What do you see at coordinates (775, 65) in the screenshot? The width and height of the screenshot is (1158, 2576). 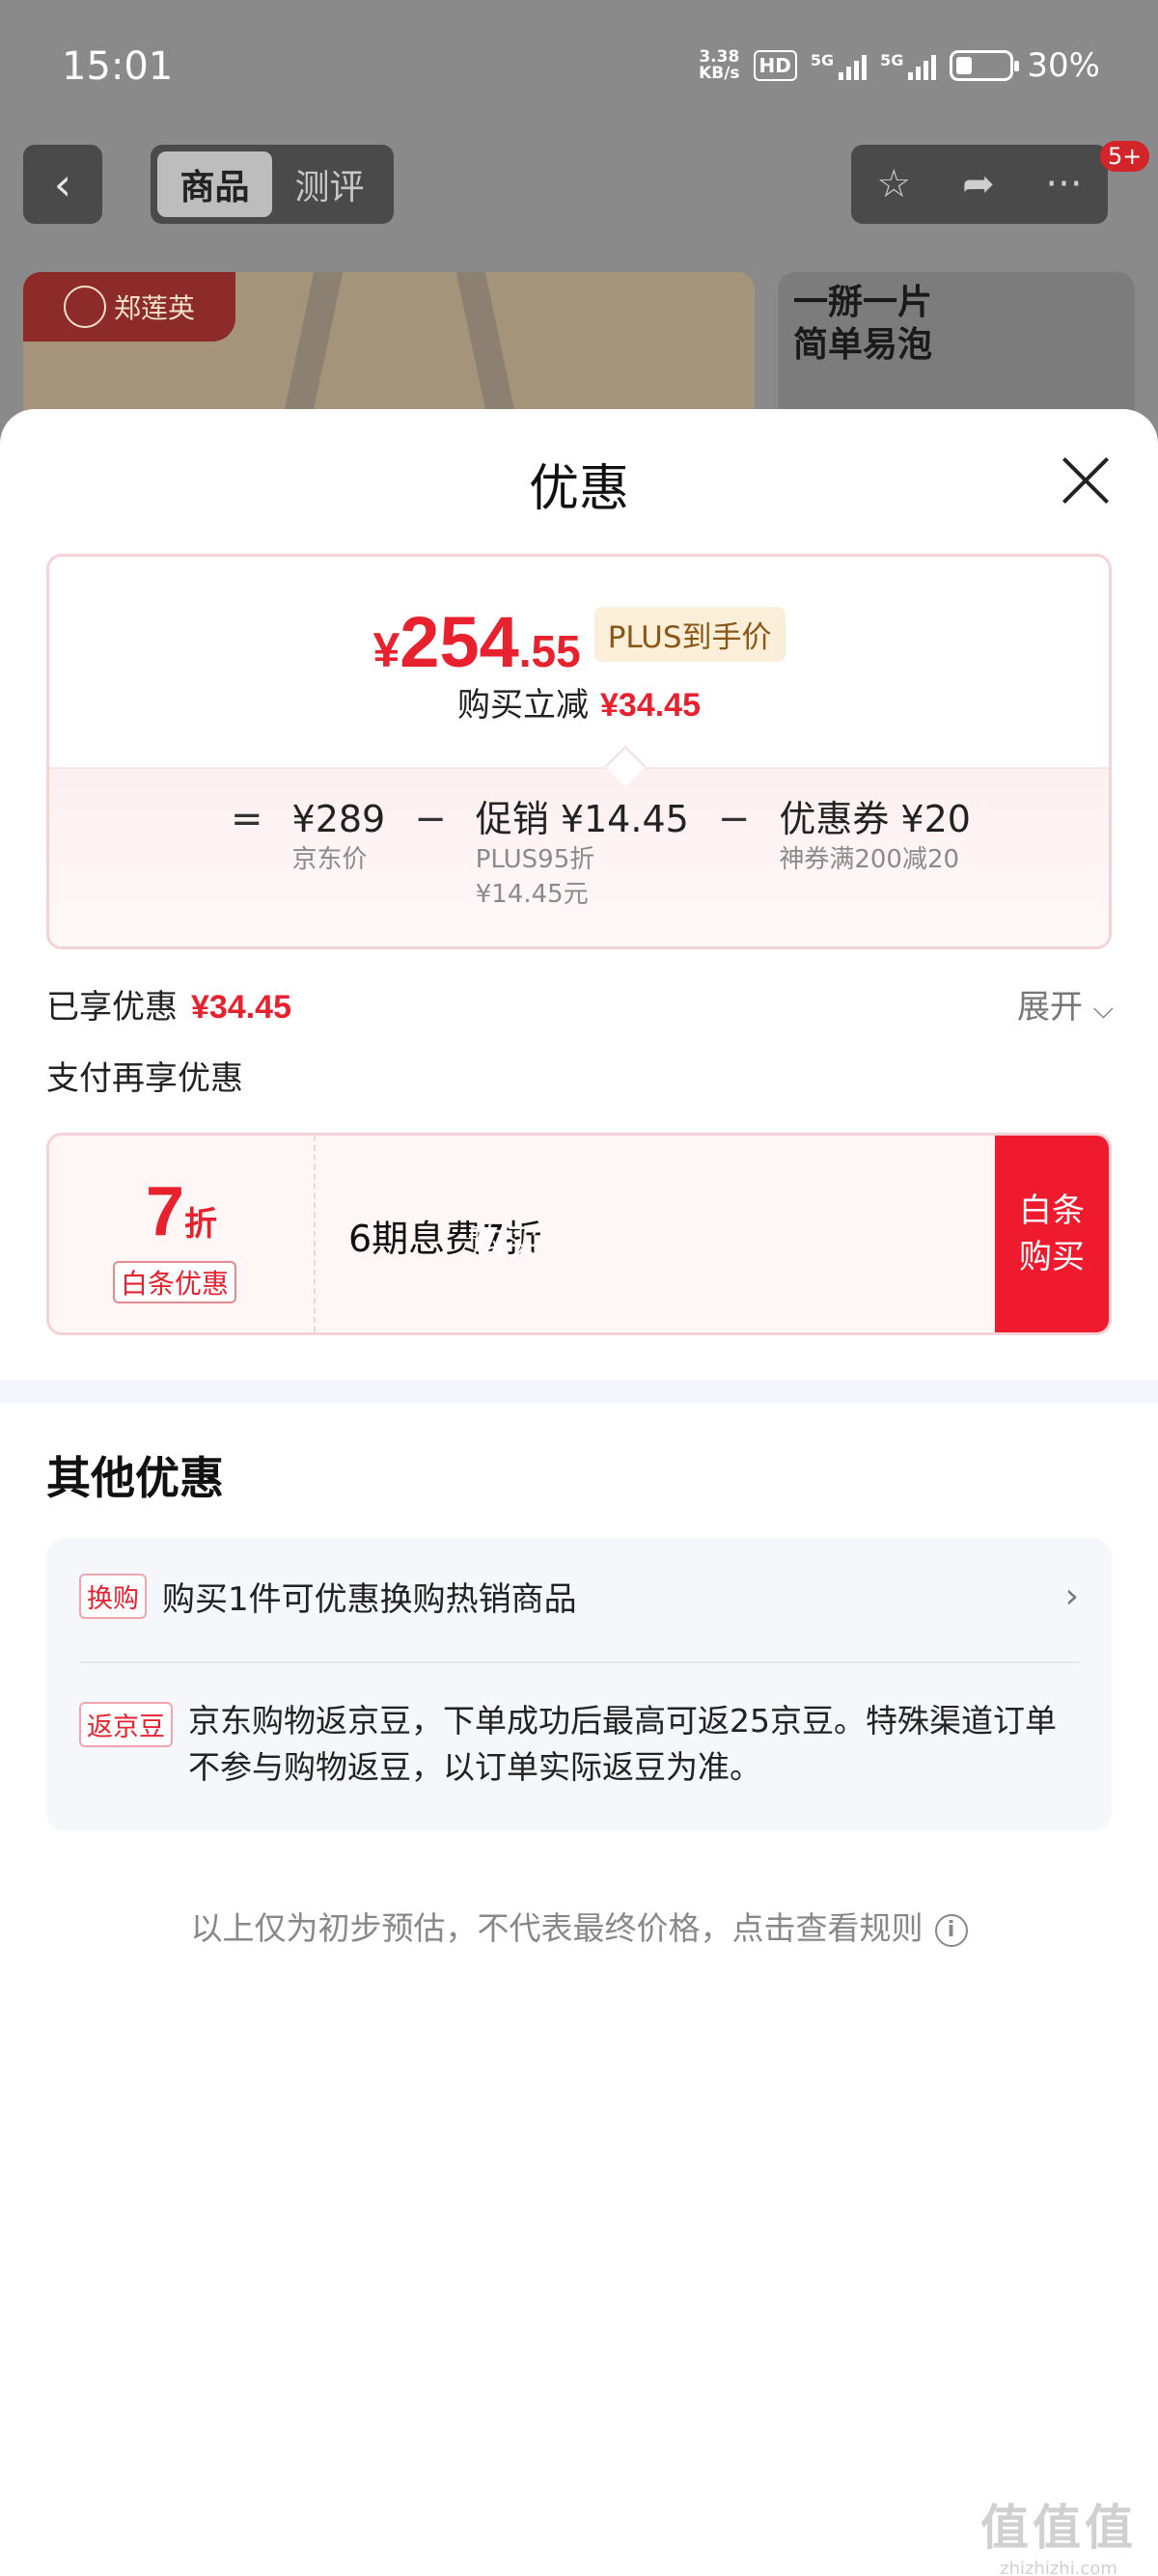 I see `hd-voice-icon: HD` at bounding box center [775, 65].